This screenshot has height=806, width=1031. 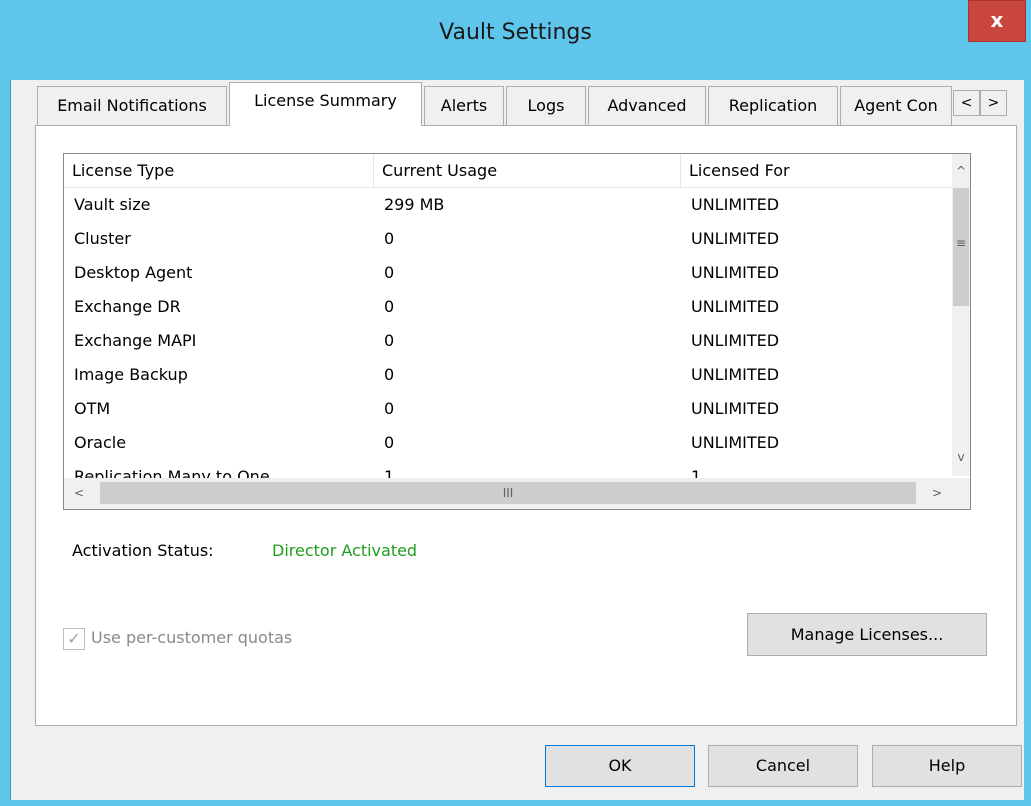 What do you see at coordinates (515, 32) in the screenshot?
I see `window-title: Vault Settings` at bounding box center [515, 32].